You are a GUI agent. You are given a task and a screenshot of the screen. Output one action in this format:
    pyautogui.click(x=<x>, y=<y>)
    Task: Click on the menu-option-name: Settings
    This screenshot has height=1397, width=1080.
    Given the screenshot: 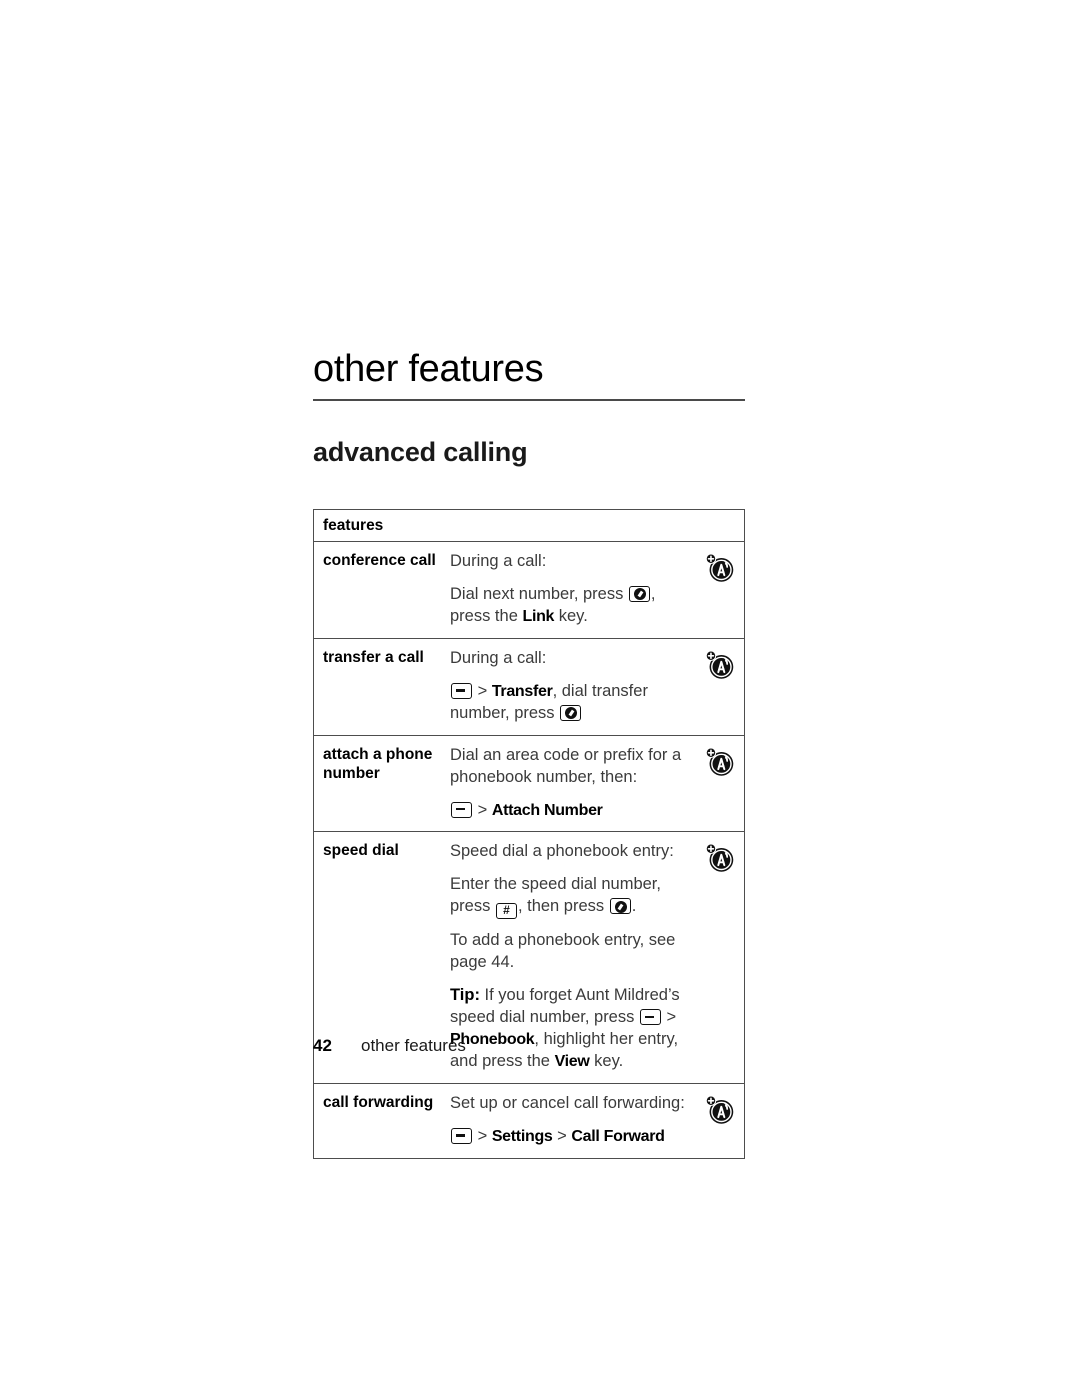 What is the action you would take?
    pyautogui.click(x=522, y=1136)
    